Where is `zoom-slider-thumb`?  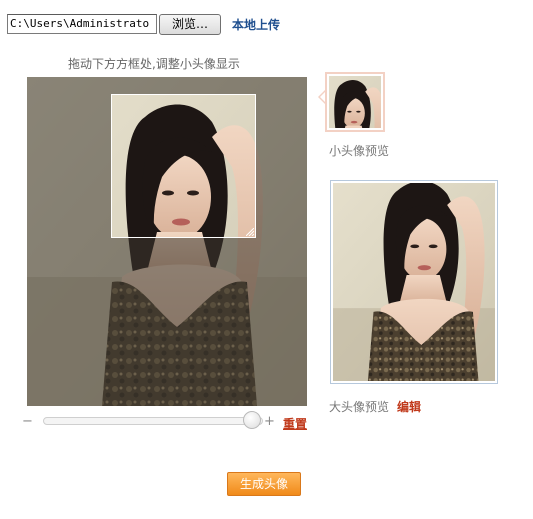 zoom-slider-thumb is located at coordinates (252, 420).